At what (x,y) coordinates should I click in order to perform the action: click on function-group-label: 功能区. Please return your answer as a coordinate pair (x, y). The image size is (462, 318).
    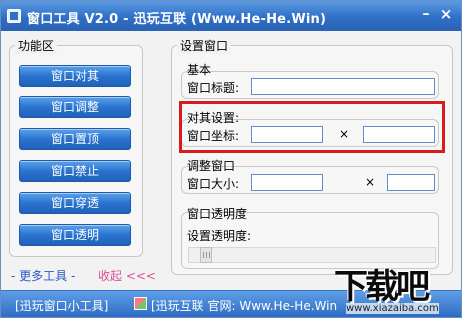
    Looking at the image, I should click on (36, 45).